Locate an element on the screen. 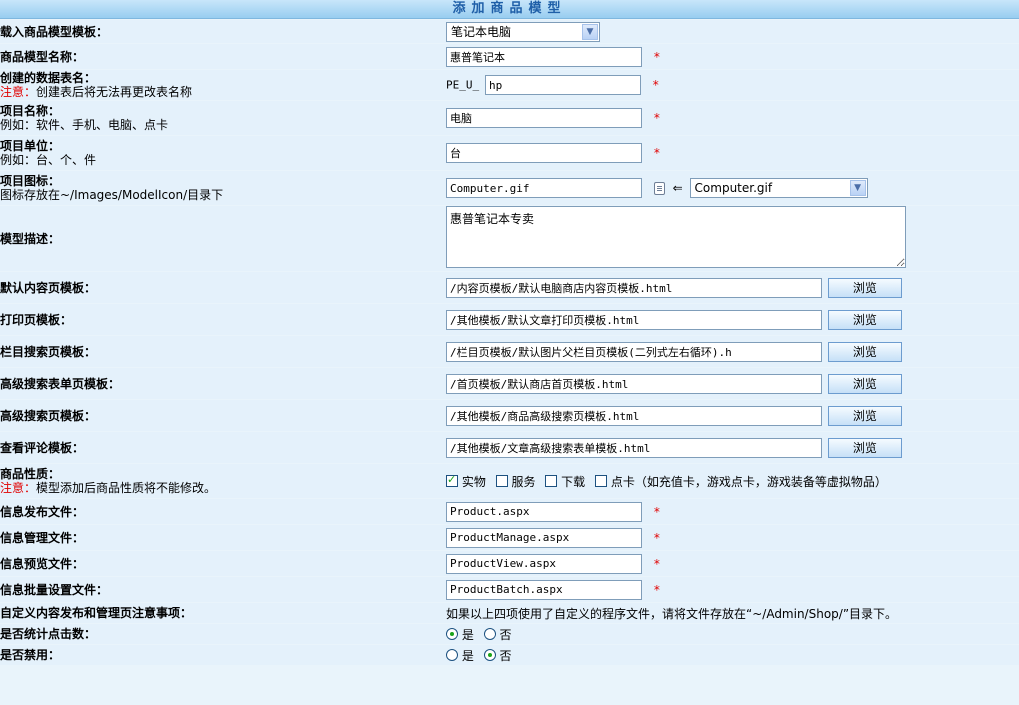 This screenshot has width=1019, height=705. adv-search-template-label: 高级搜索页模板： is located at coordinates (48, 415).